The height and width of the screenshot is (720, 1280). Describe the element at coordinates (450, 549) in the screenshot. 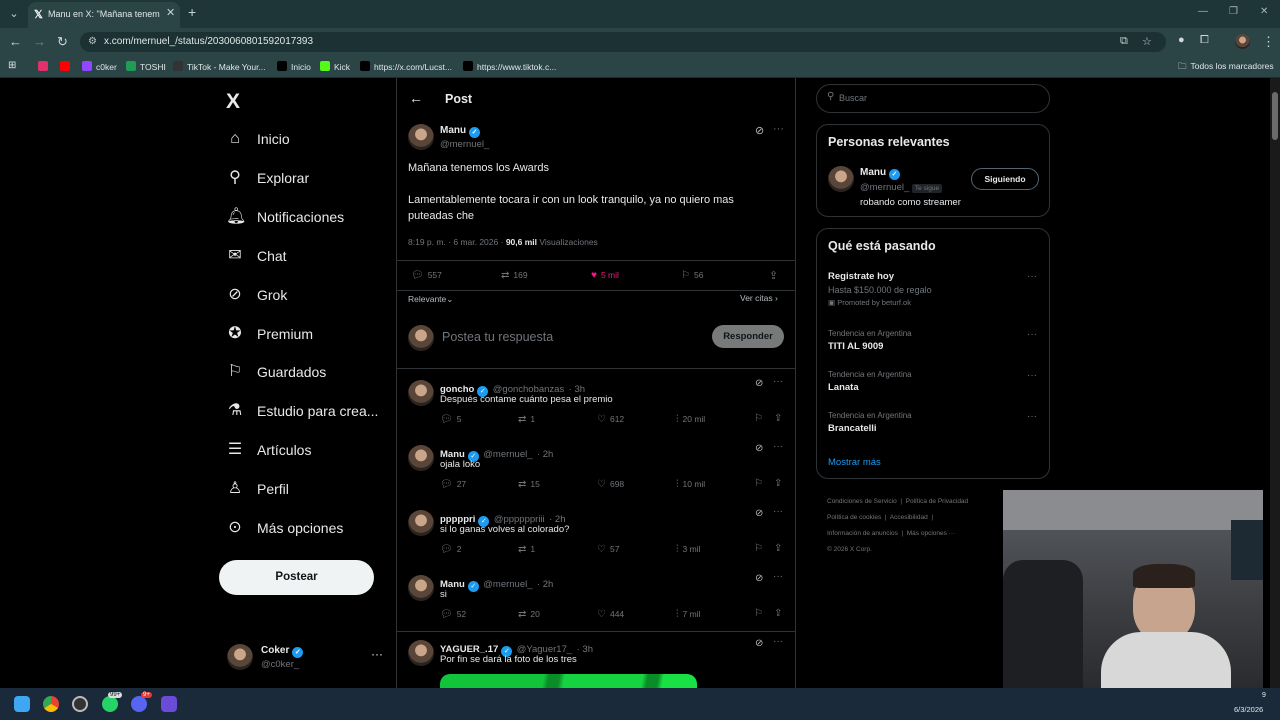

I see `reply-action: 💬︎ 2` at that location.